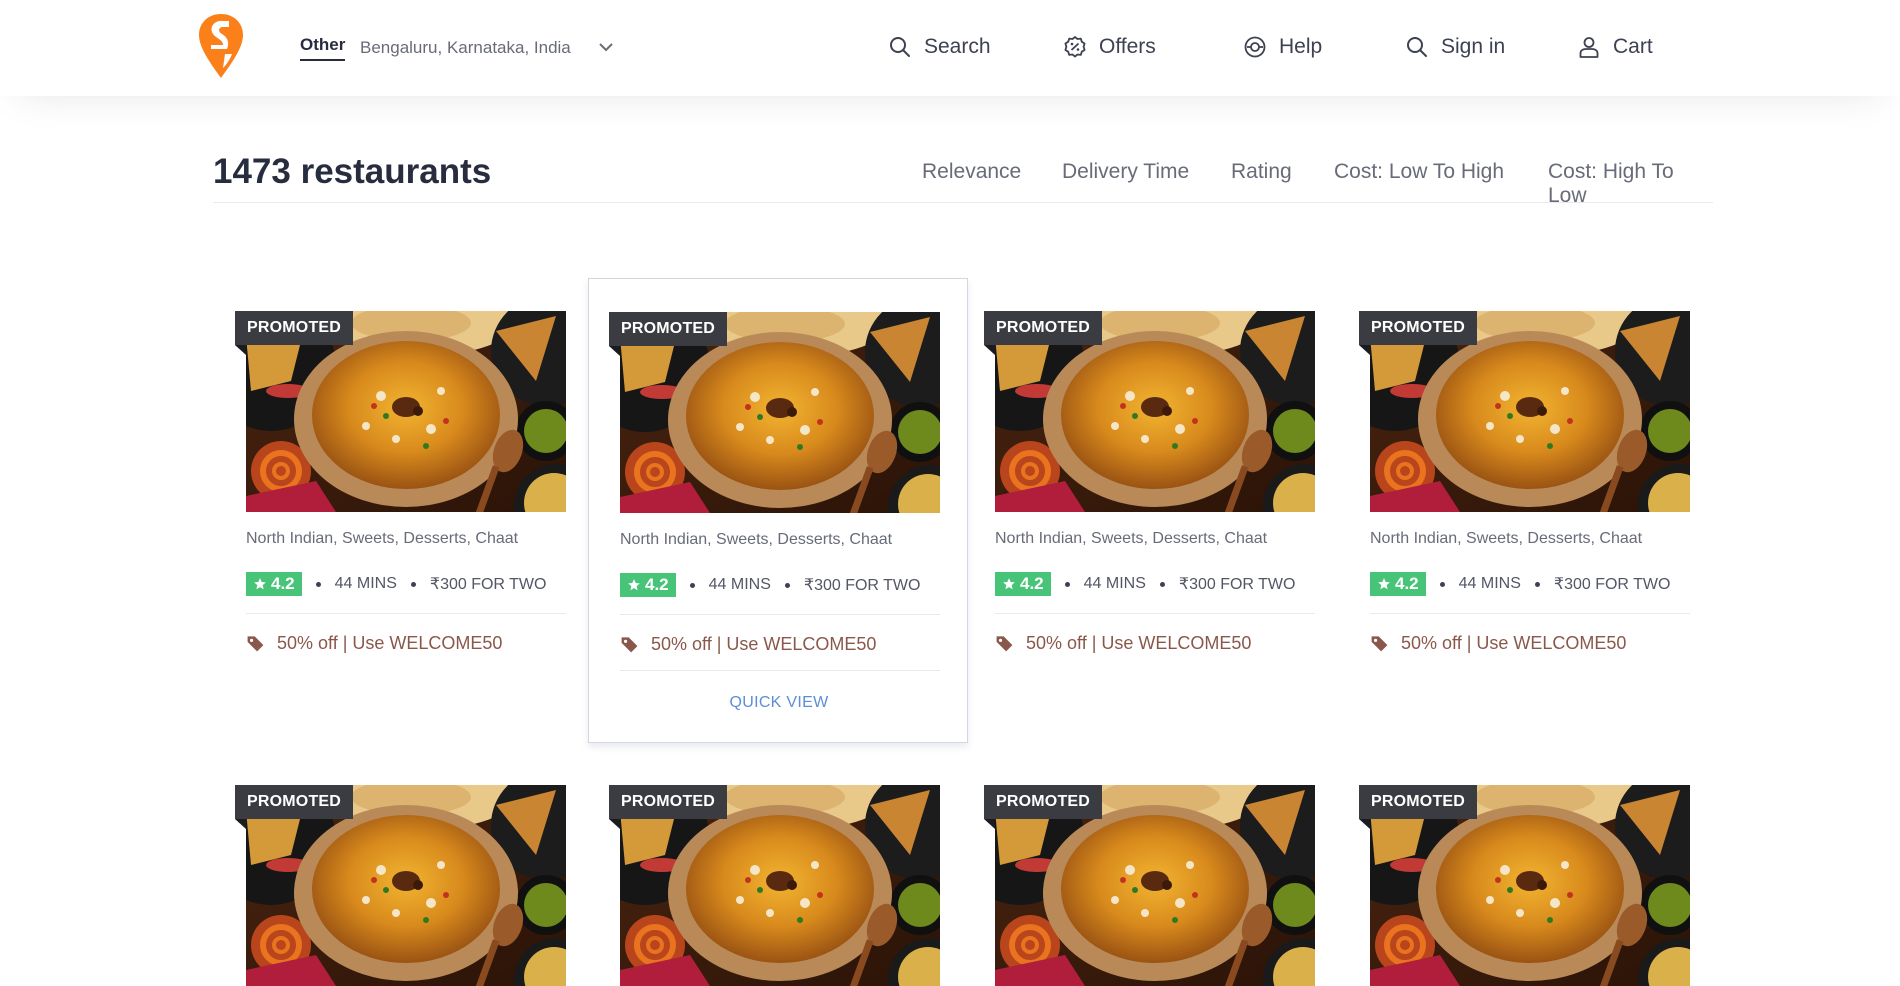 The width and height of the screenshot is (1900, 986). I want to click on nav-sign-in: Sign in, so click(1455, 47).